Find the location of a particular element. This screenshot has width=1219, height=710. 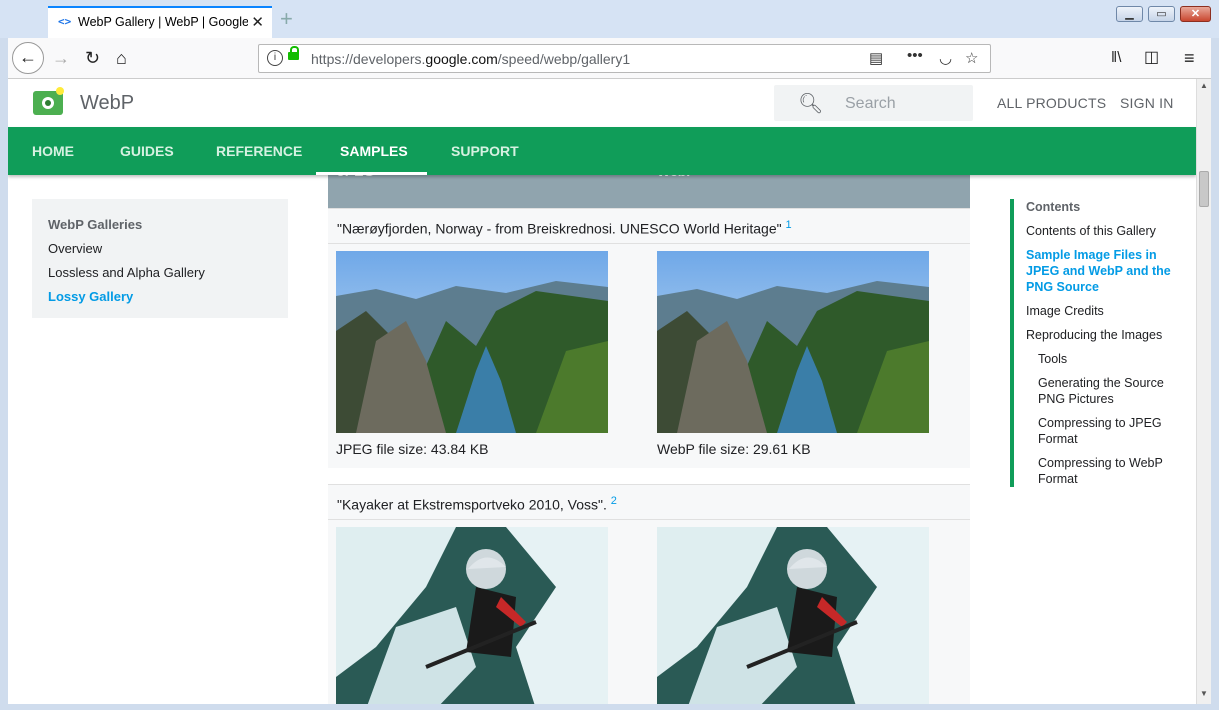

kayaker-photo-webp is located at coordinates (793, 615).